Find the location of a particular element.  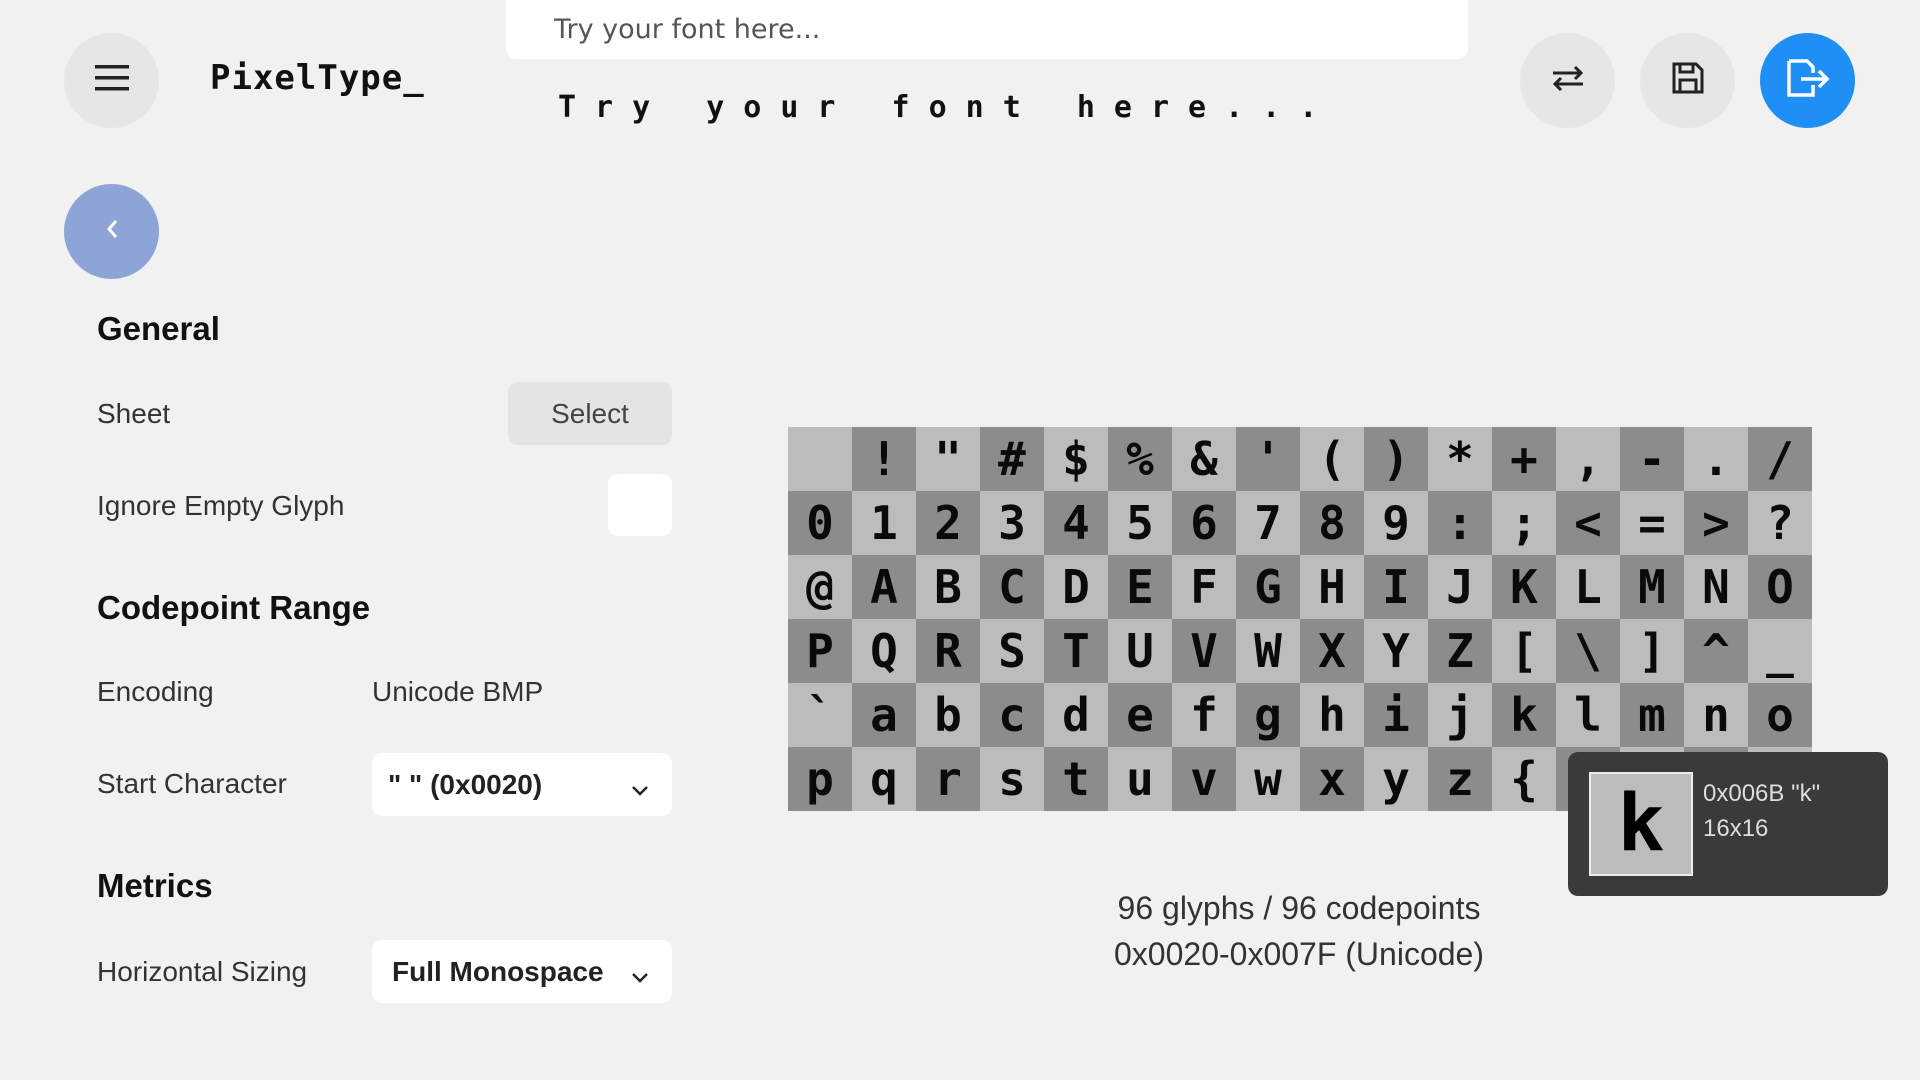

glyph-cell: K is located at coordinates (1524, 587).